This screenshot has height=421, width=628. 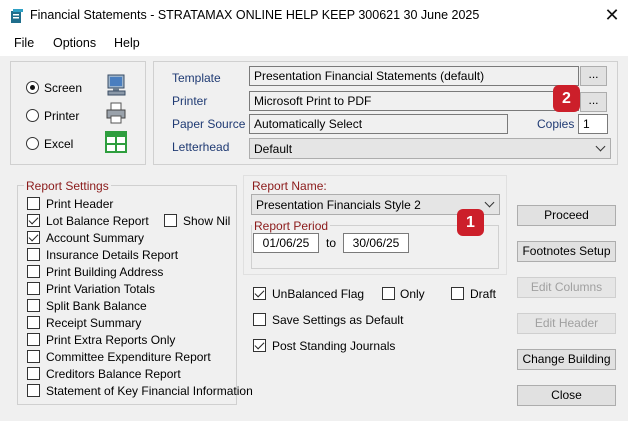 What do you see at coordinates (149, 391) in the screenshot?
I see `report-setting-label: Statement of Key Financial Information` at bounding box center [149, 391].